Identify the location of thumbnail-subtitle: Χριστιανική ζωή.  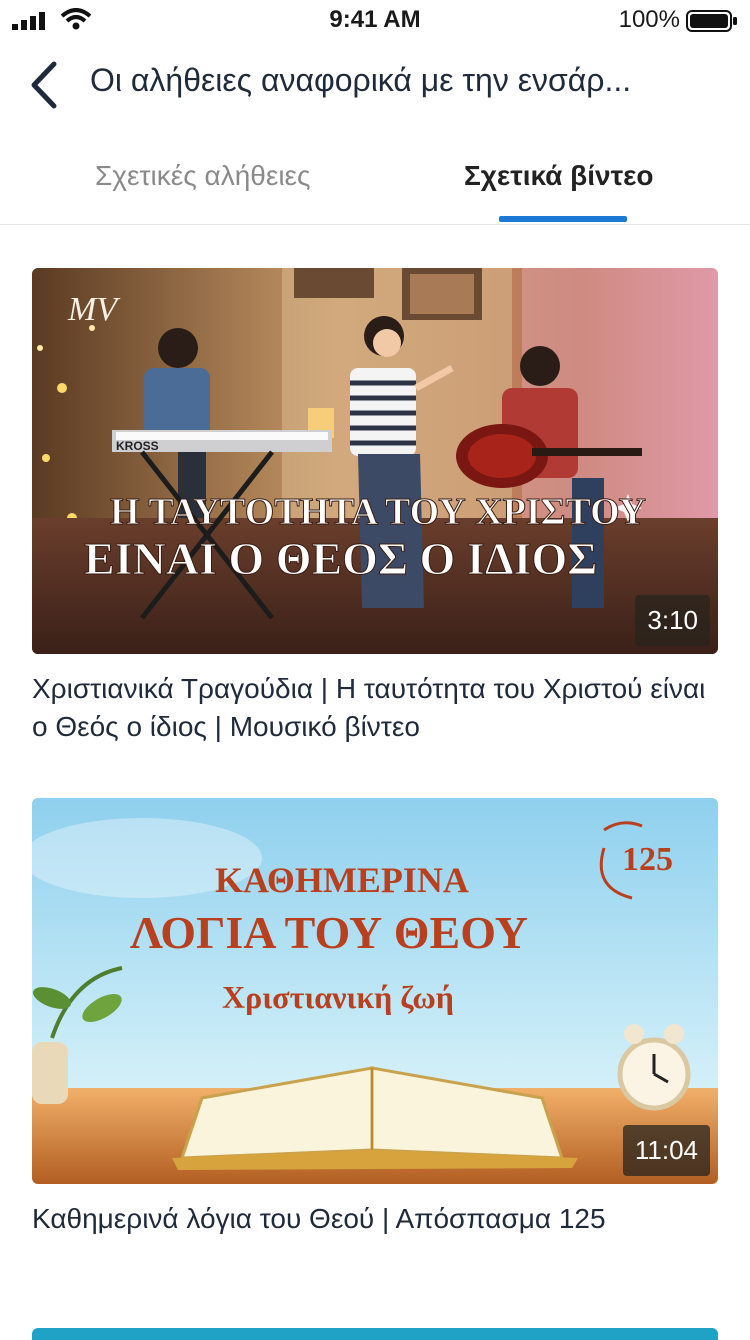
(338, 997).